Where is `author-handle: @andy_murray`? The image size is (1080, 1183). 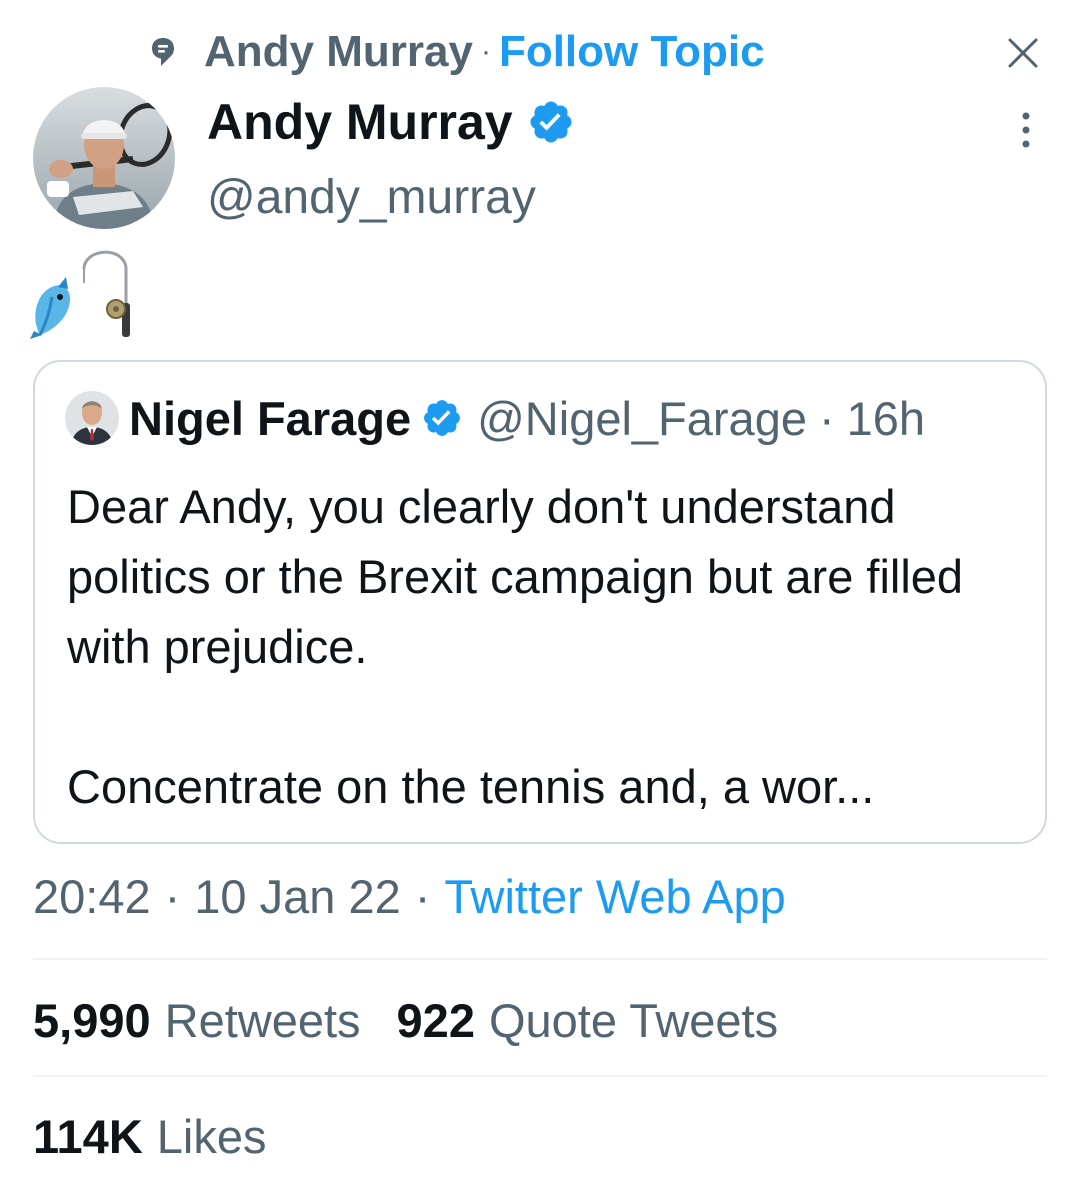 author-handle: @andy_murray is located at coordinates (371, 197).